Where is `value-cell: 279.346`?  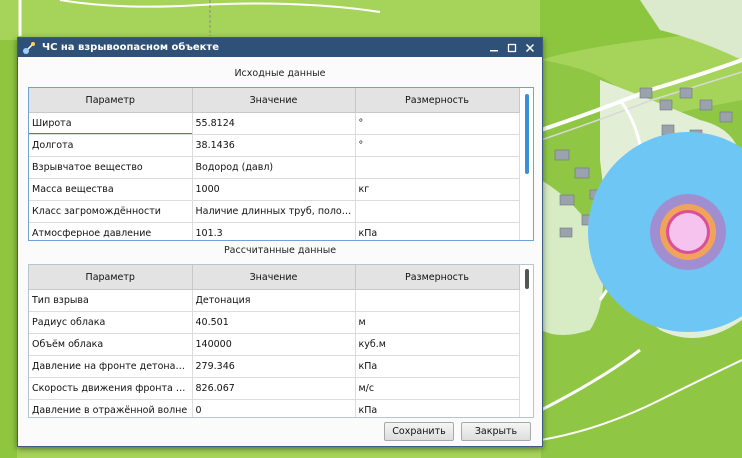 value-cell: 279.346 is located at coordinates (274, 366).